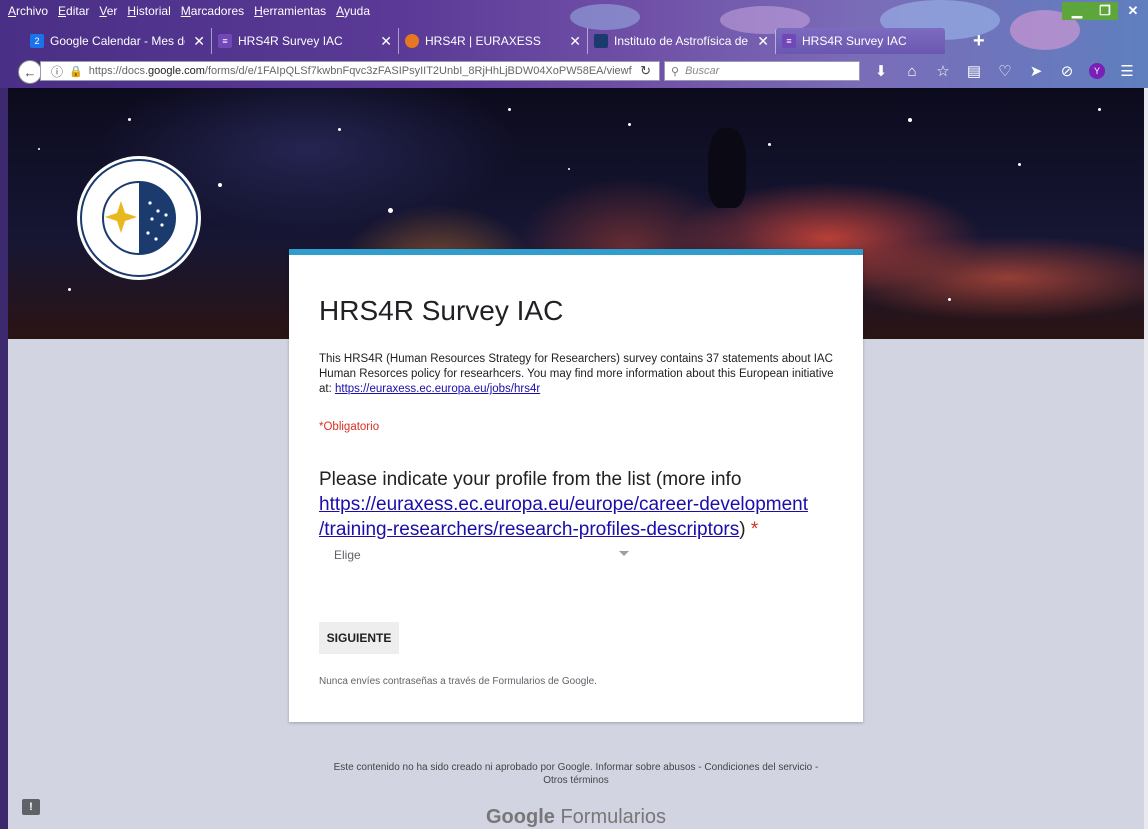 Image resolution: width=1148 pixels, height=829 pixels. What do you see at coordinates (702, 71) in the screenshot?
I see `search-placeholder: Buscar` at bounding box center [702, 71].